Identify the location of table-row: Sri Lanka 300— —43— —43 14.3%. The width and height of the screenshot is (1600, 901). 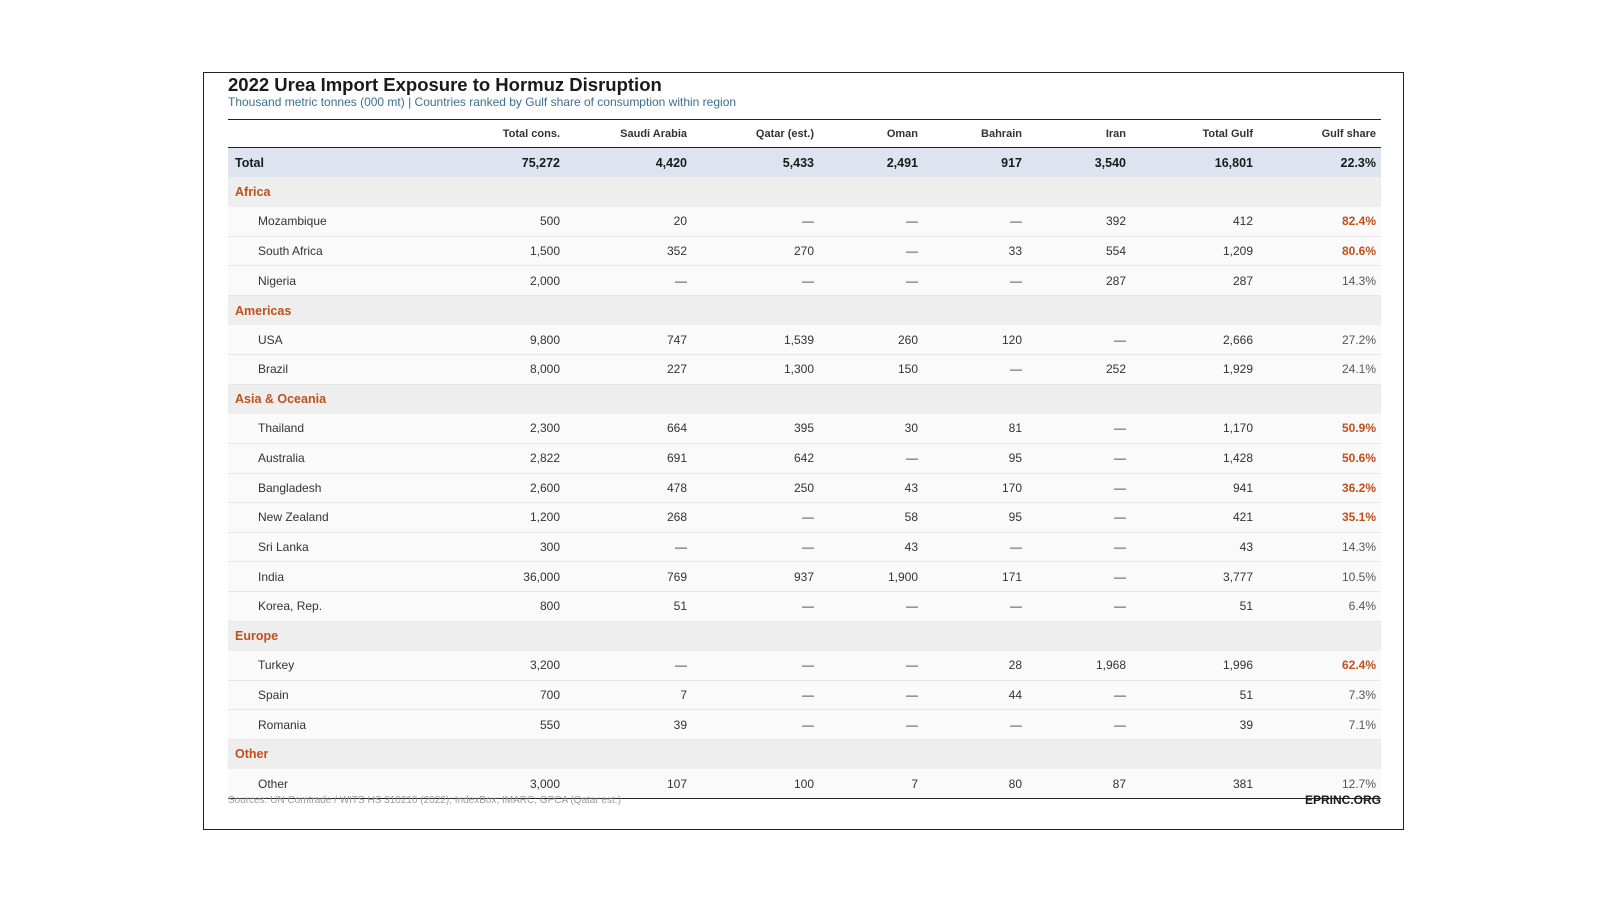
(804, 547).